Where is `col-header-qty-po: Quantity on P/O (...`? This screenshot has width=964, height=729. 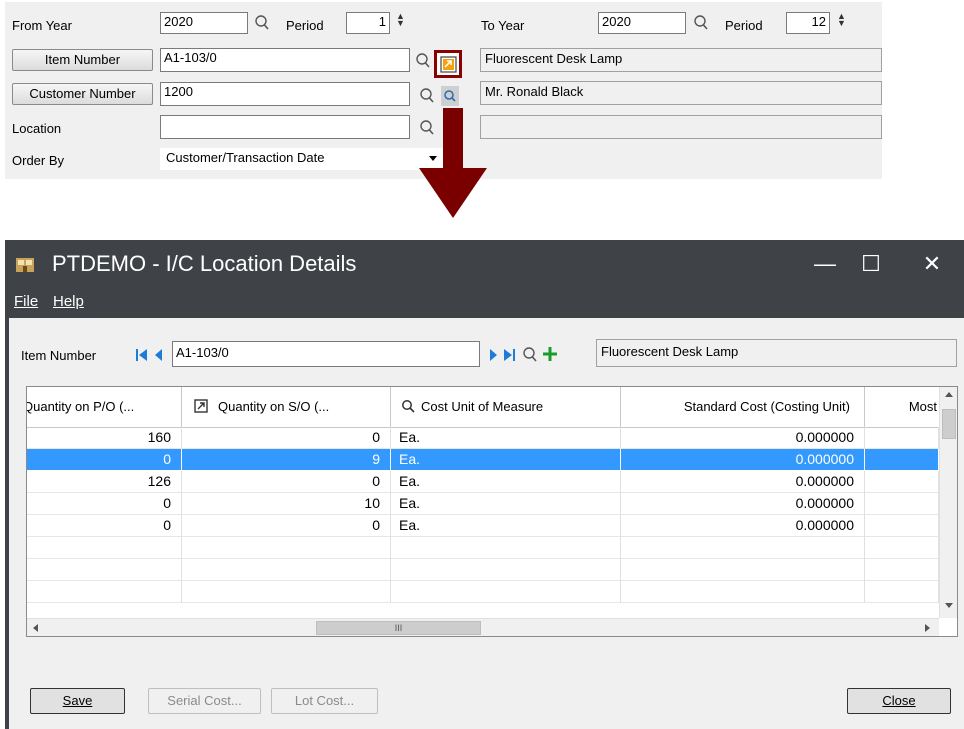
col-header-qty-po: Quantity on P/O (... is located at coordinates (104, 407).